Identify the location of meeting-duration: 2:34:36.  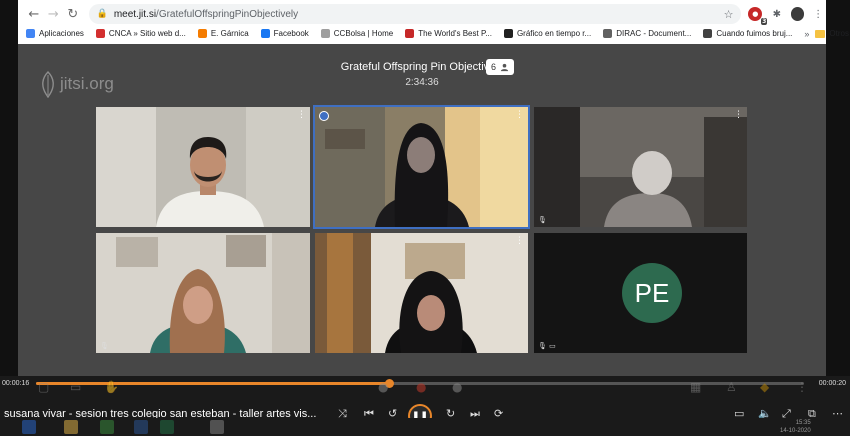
(422, 82).